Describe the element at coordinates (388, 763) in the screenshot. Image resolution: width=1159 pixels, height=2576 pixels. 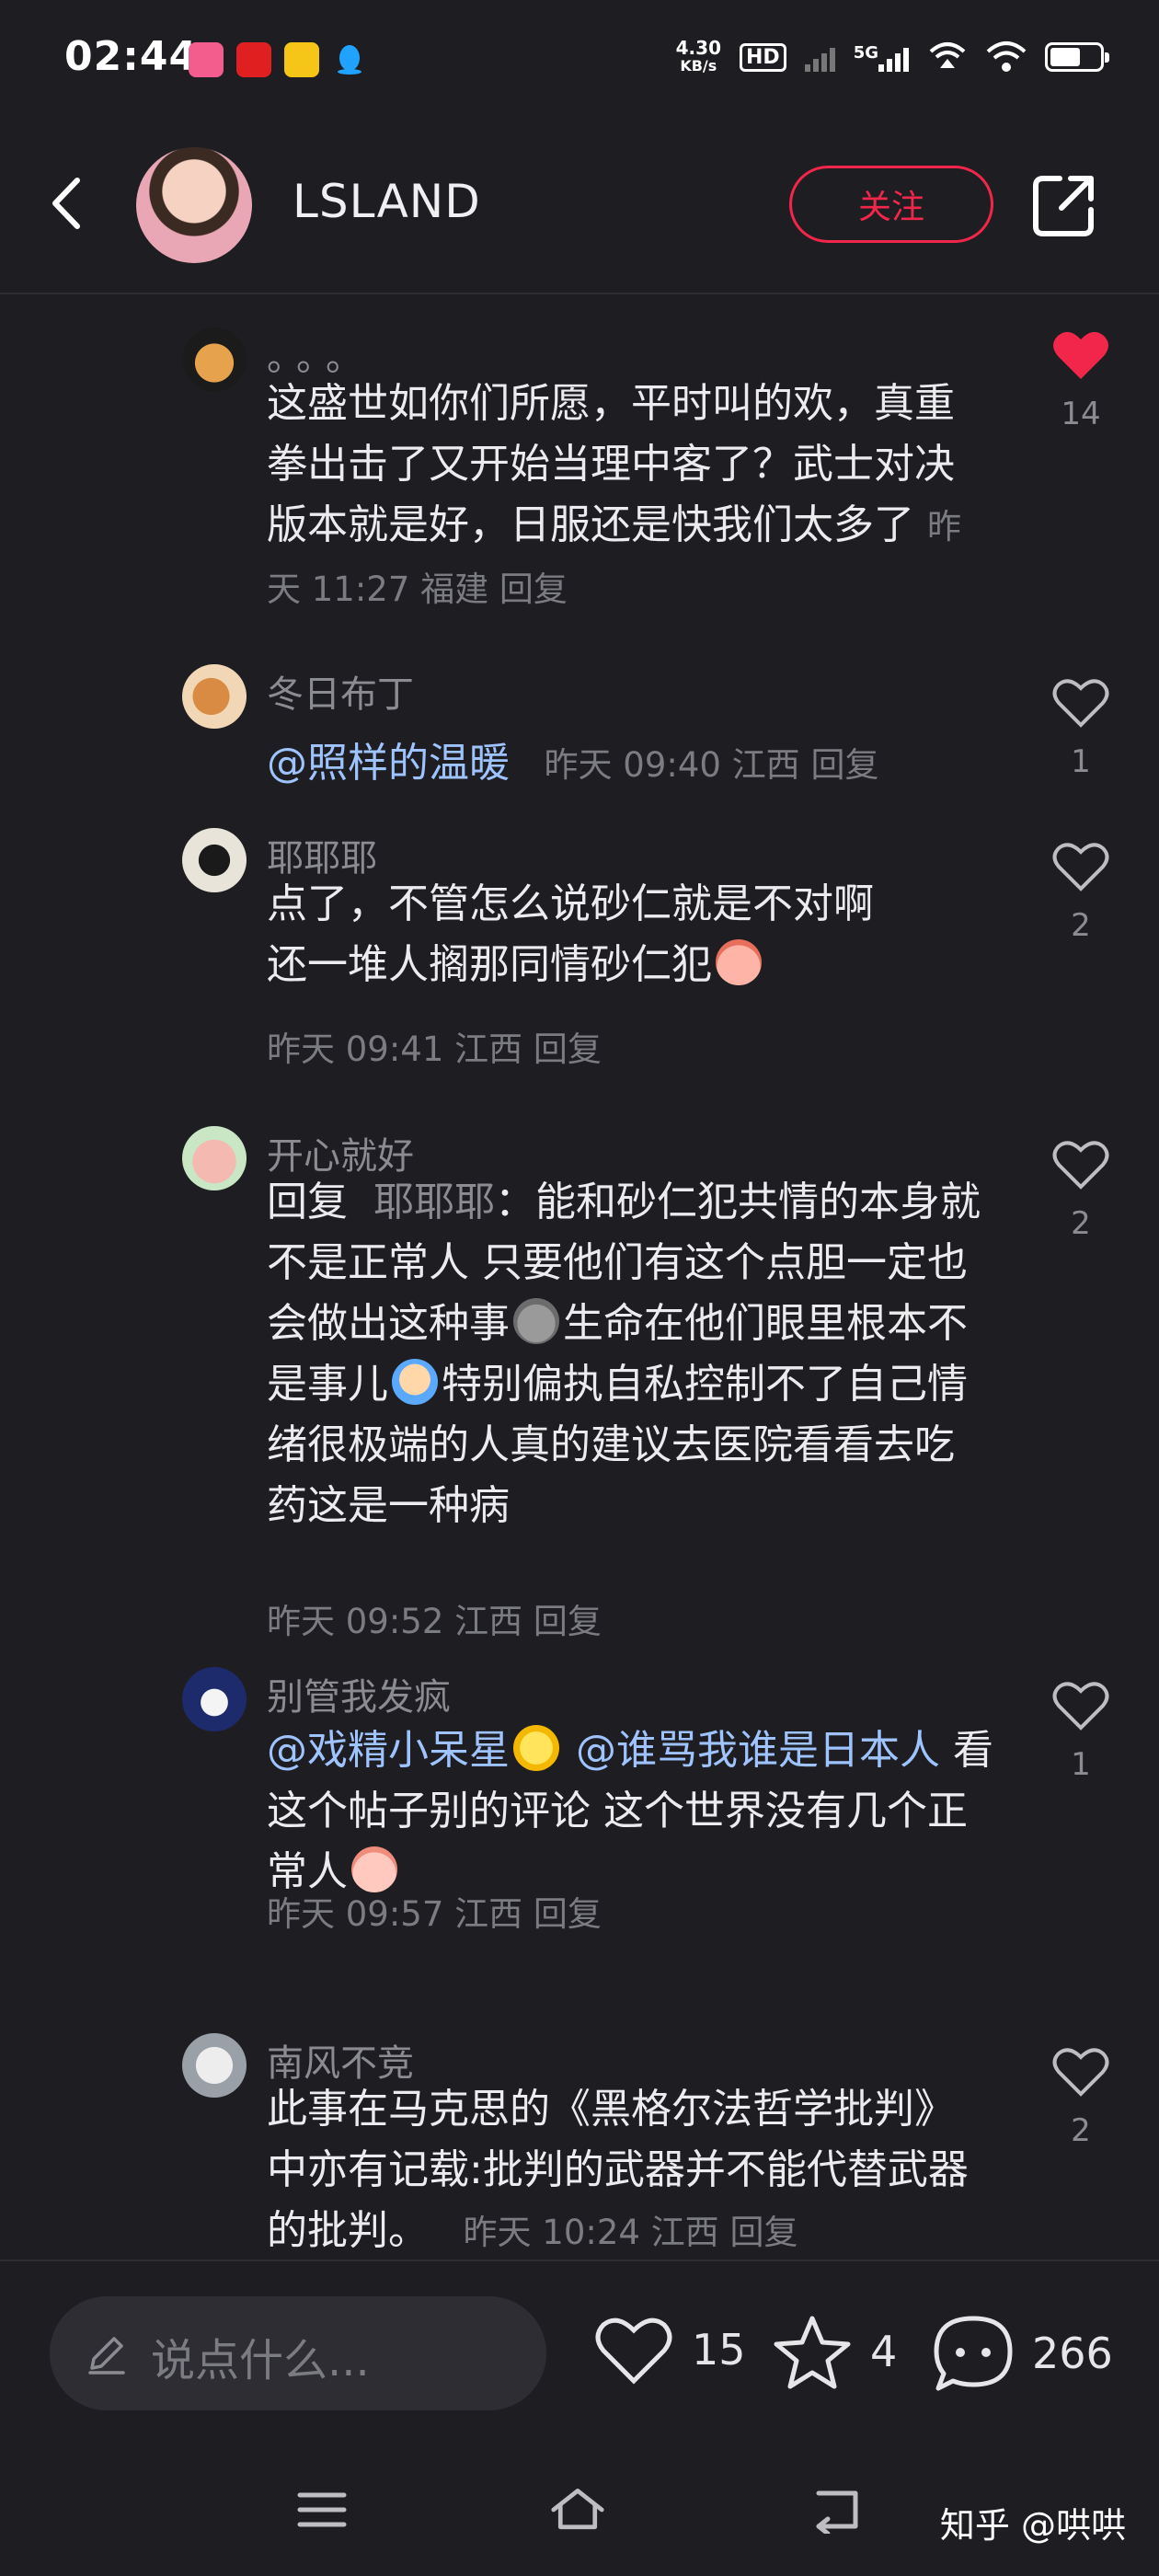
I see `mention-link: @照样的温暖` at that location.